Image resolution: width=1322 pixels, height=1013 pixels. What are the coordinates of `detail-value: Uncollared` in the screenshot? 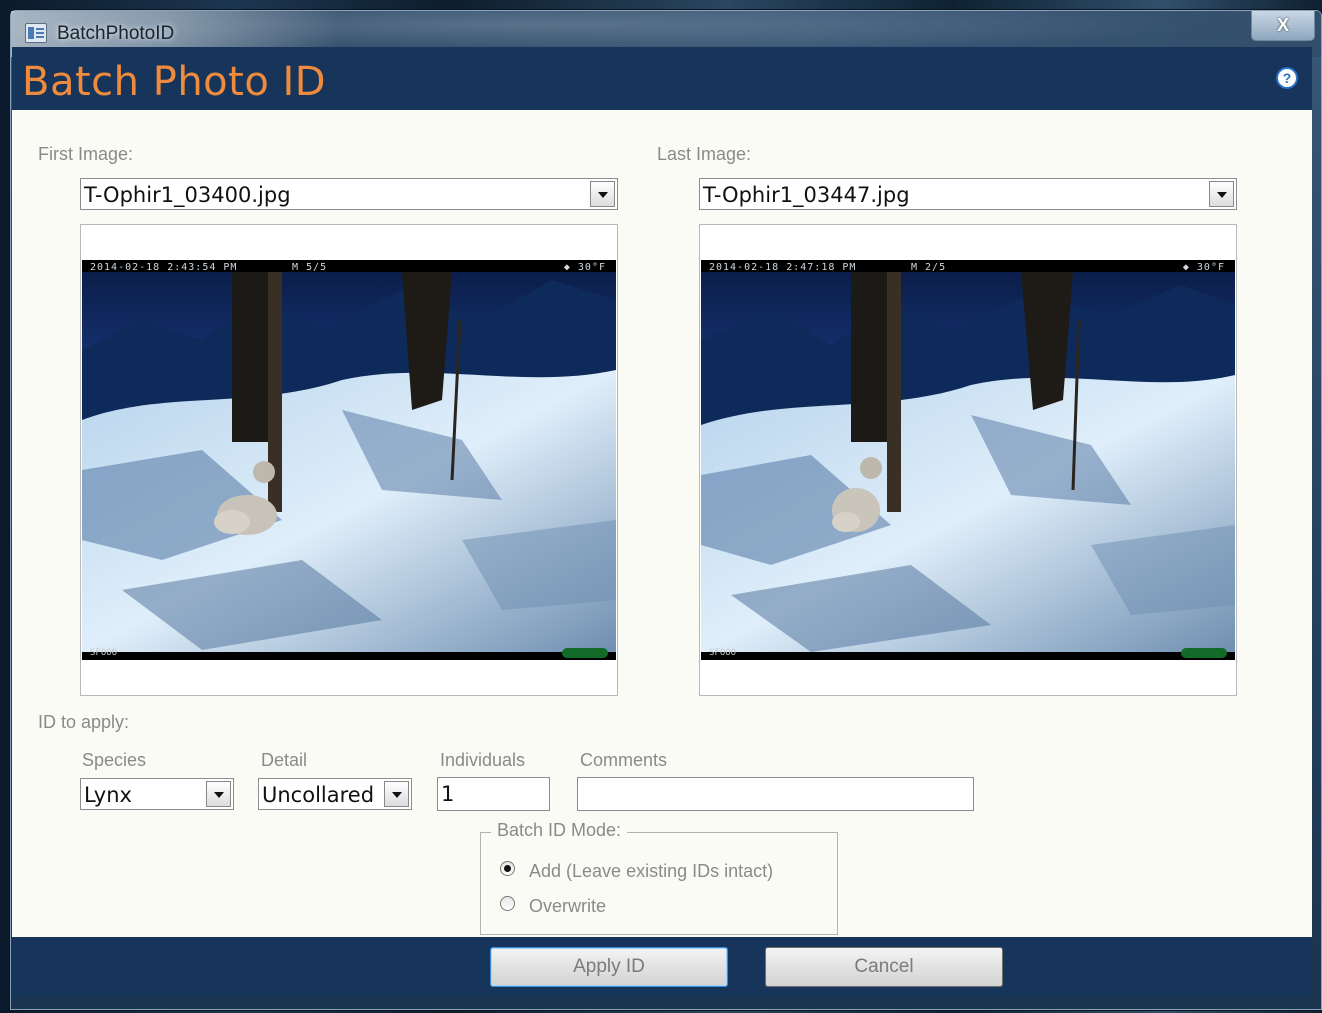 It's located at (318, 795).